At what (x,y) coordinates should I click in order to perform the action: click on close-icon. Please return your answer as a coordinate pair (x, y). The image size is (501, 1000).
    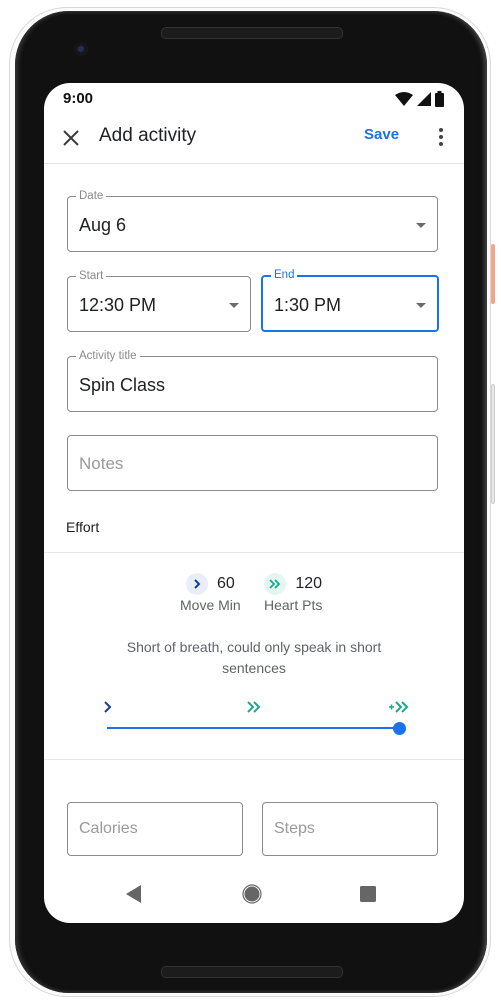
    Looking at the image, I should click on (71, 138).